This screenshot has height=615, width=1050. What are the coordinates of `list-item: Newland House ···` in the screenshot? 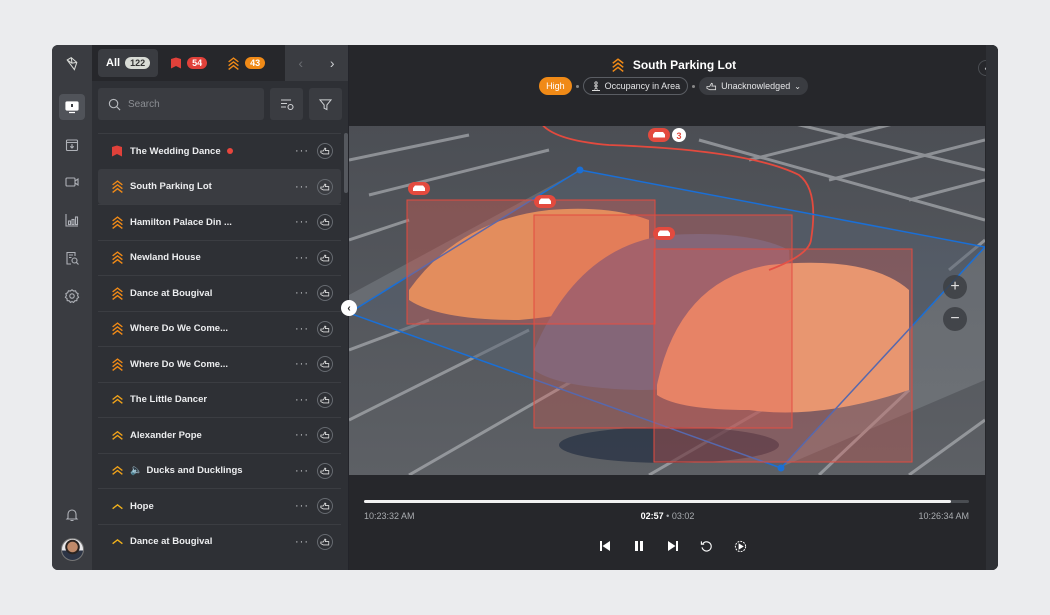 It's located at (219, 257).